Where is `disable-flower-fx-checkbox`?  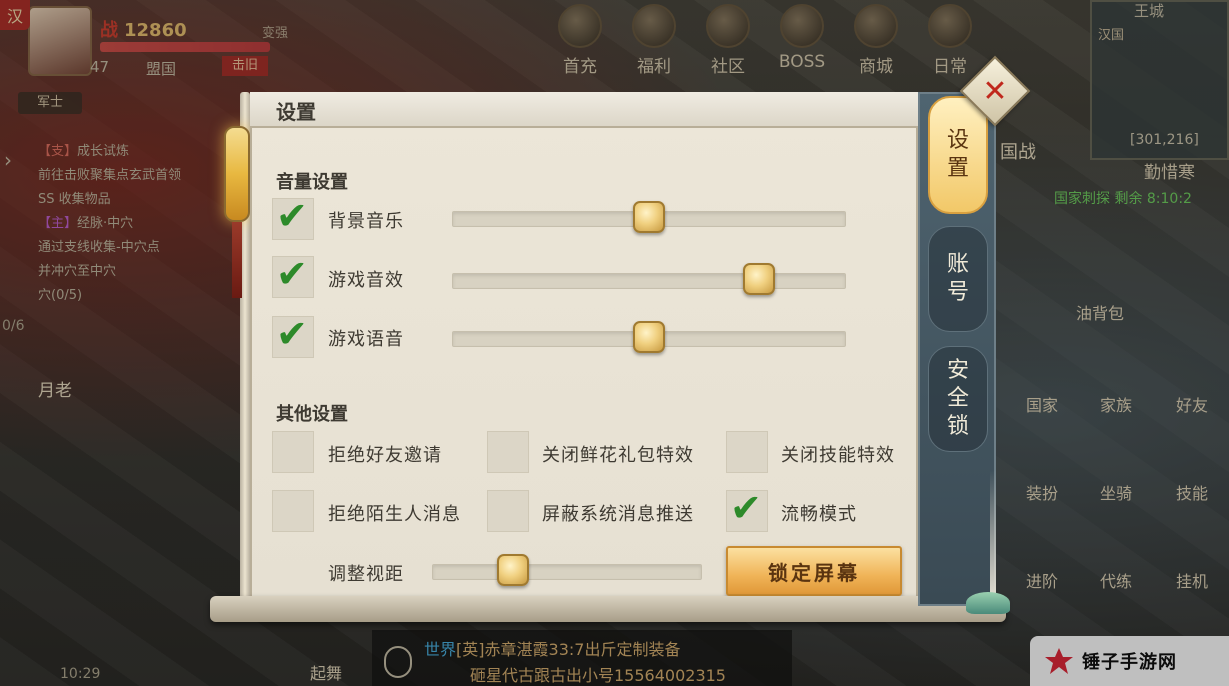 disable-flower-fx-checkbox is located at coordinates (508, 452).